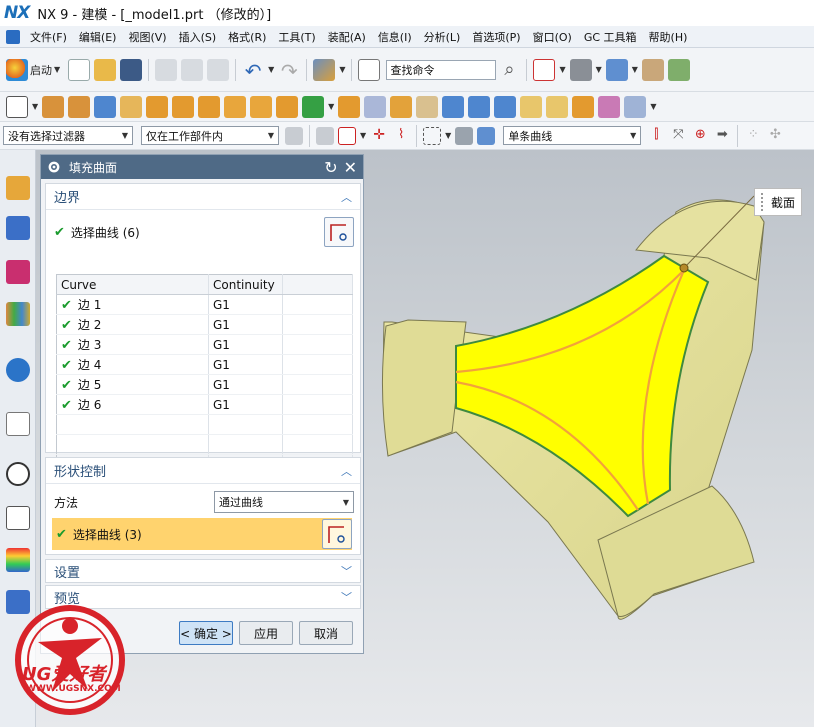  What do you see at coordinates (287, 106) in the screenshot?
I see `unite-icon` at bounding box center [287, 106].